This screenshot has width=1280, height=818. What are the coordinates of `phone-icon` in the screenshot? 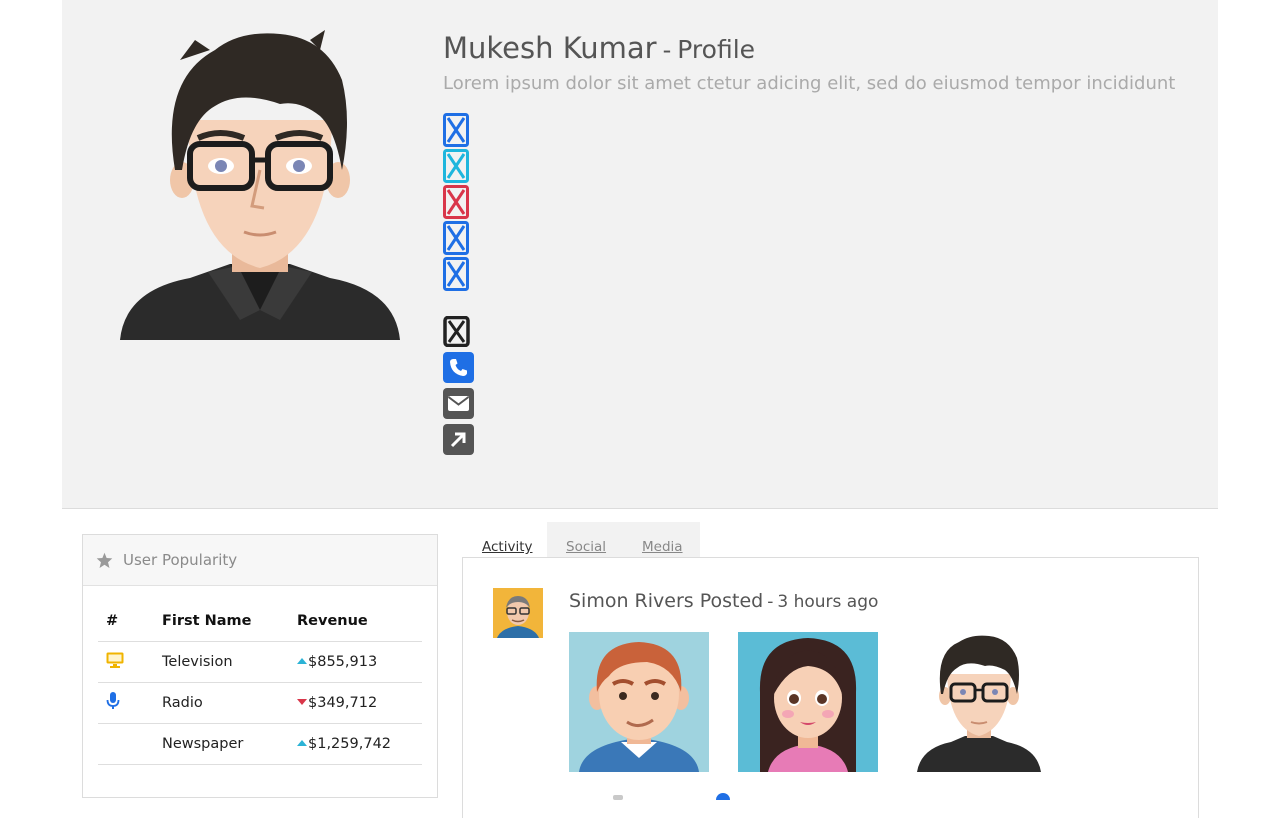 It's located at (458, 367).